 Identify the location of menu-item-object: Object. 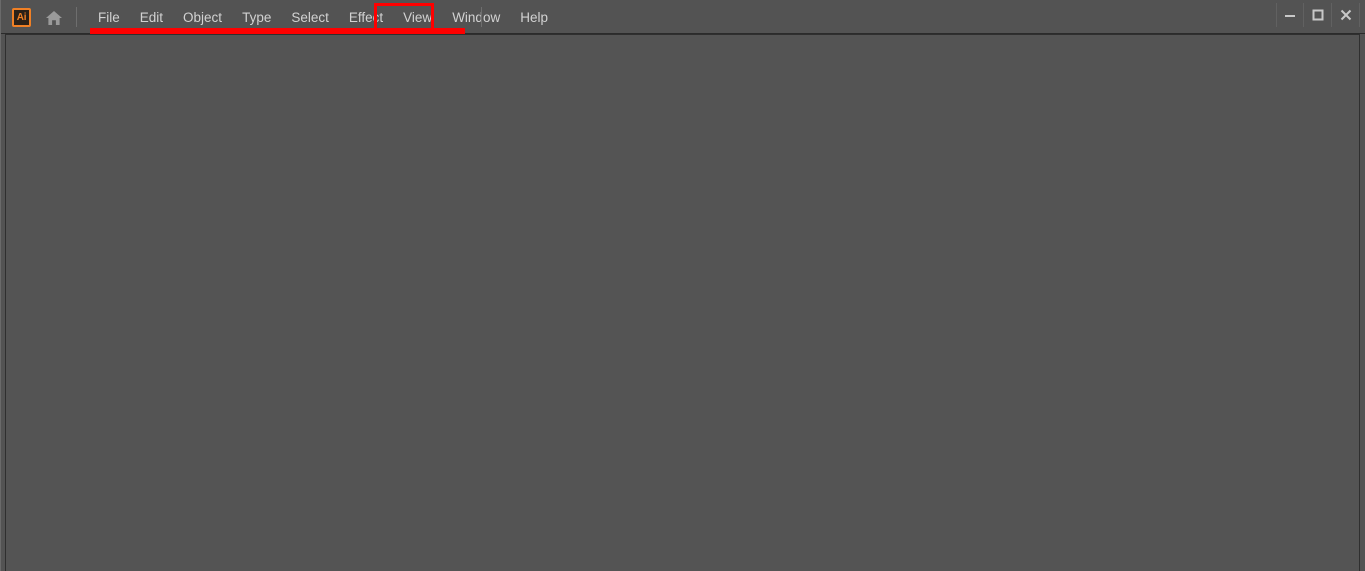
(202, 17).